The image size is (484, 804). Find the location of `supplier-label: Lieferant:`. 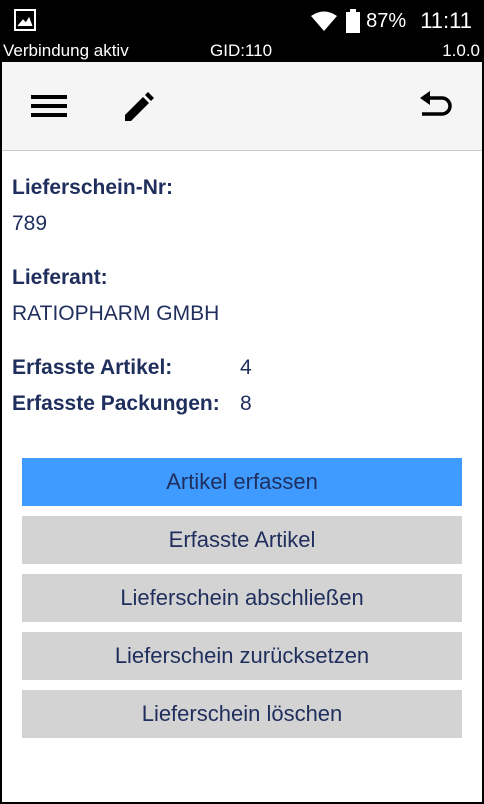

supplier-label: Lieferant: is located at coordinates (60, 277).